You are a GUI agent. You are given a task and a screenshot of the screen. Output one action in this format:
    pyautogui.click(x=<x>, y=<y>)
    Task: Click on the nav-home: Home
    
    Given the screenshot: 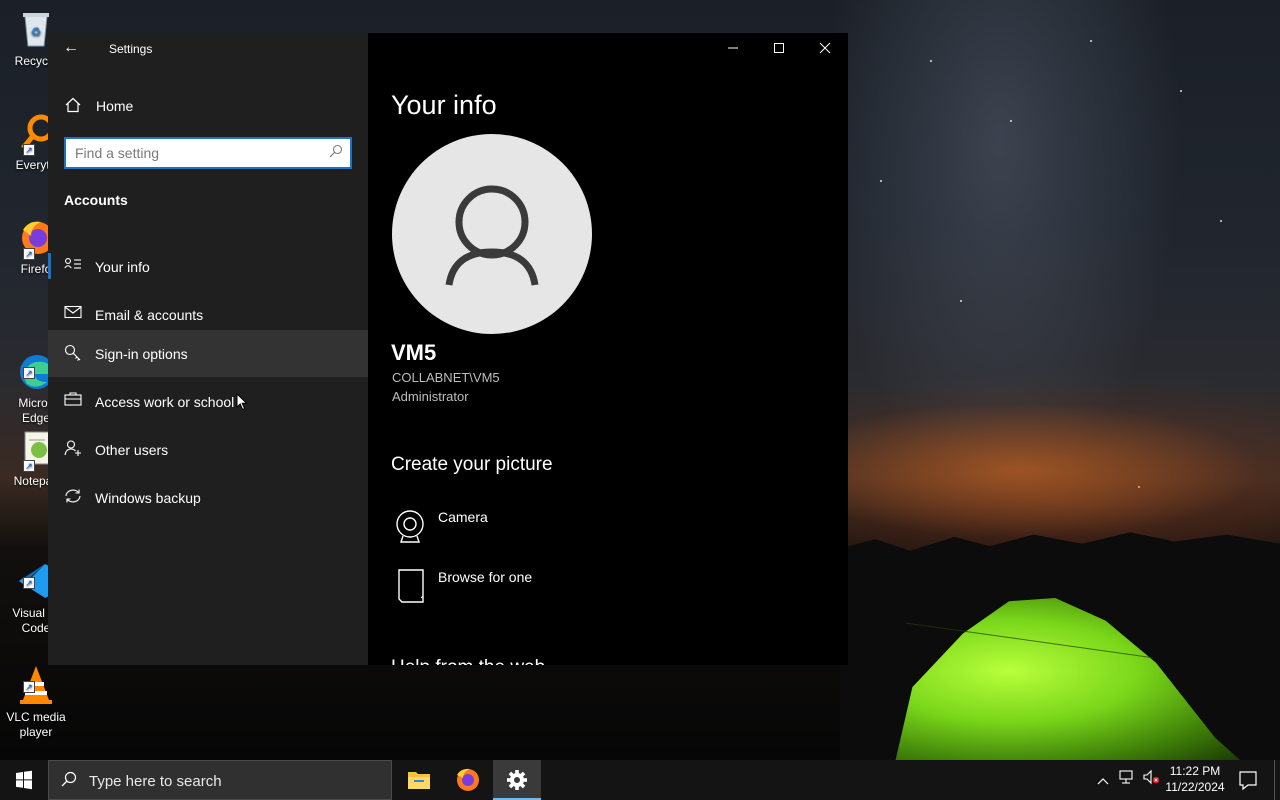 What is the action you would take?
    pyautogui.click(x=208, y=106)
    